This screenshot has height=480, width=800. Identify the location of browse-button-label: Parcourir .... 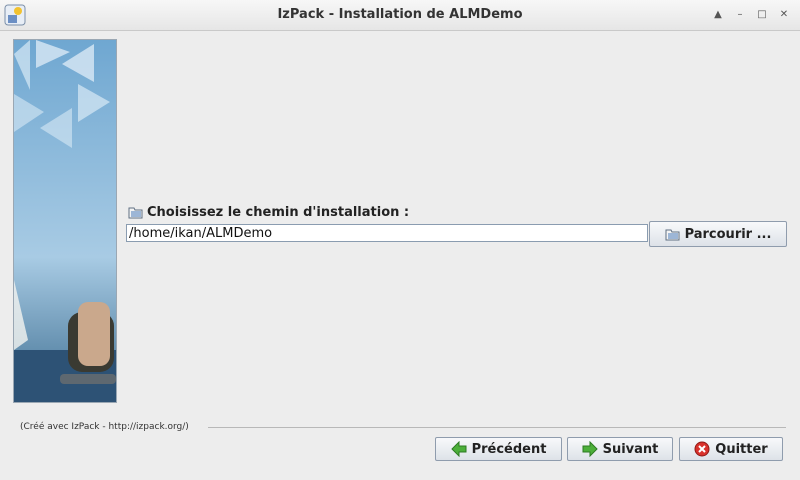
(728, 234).